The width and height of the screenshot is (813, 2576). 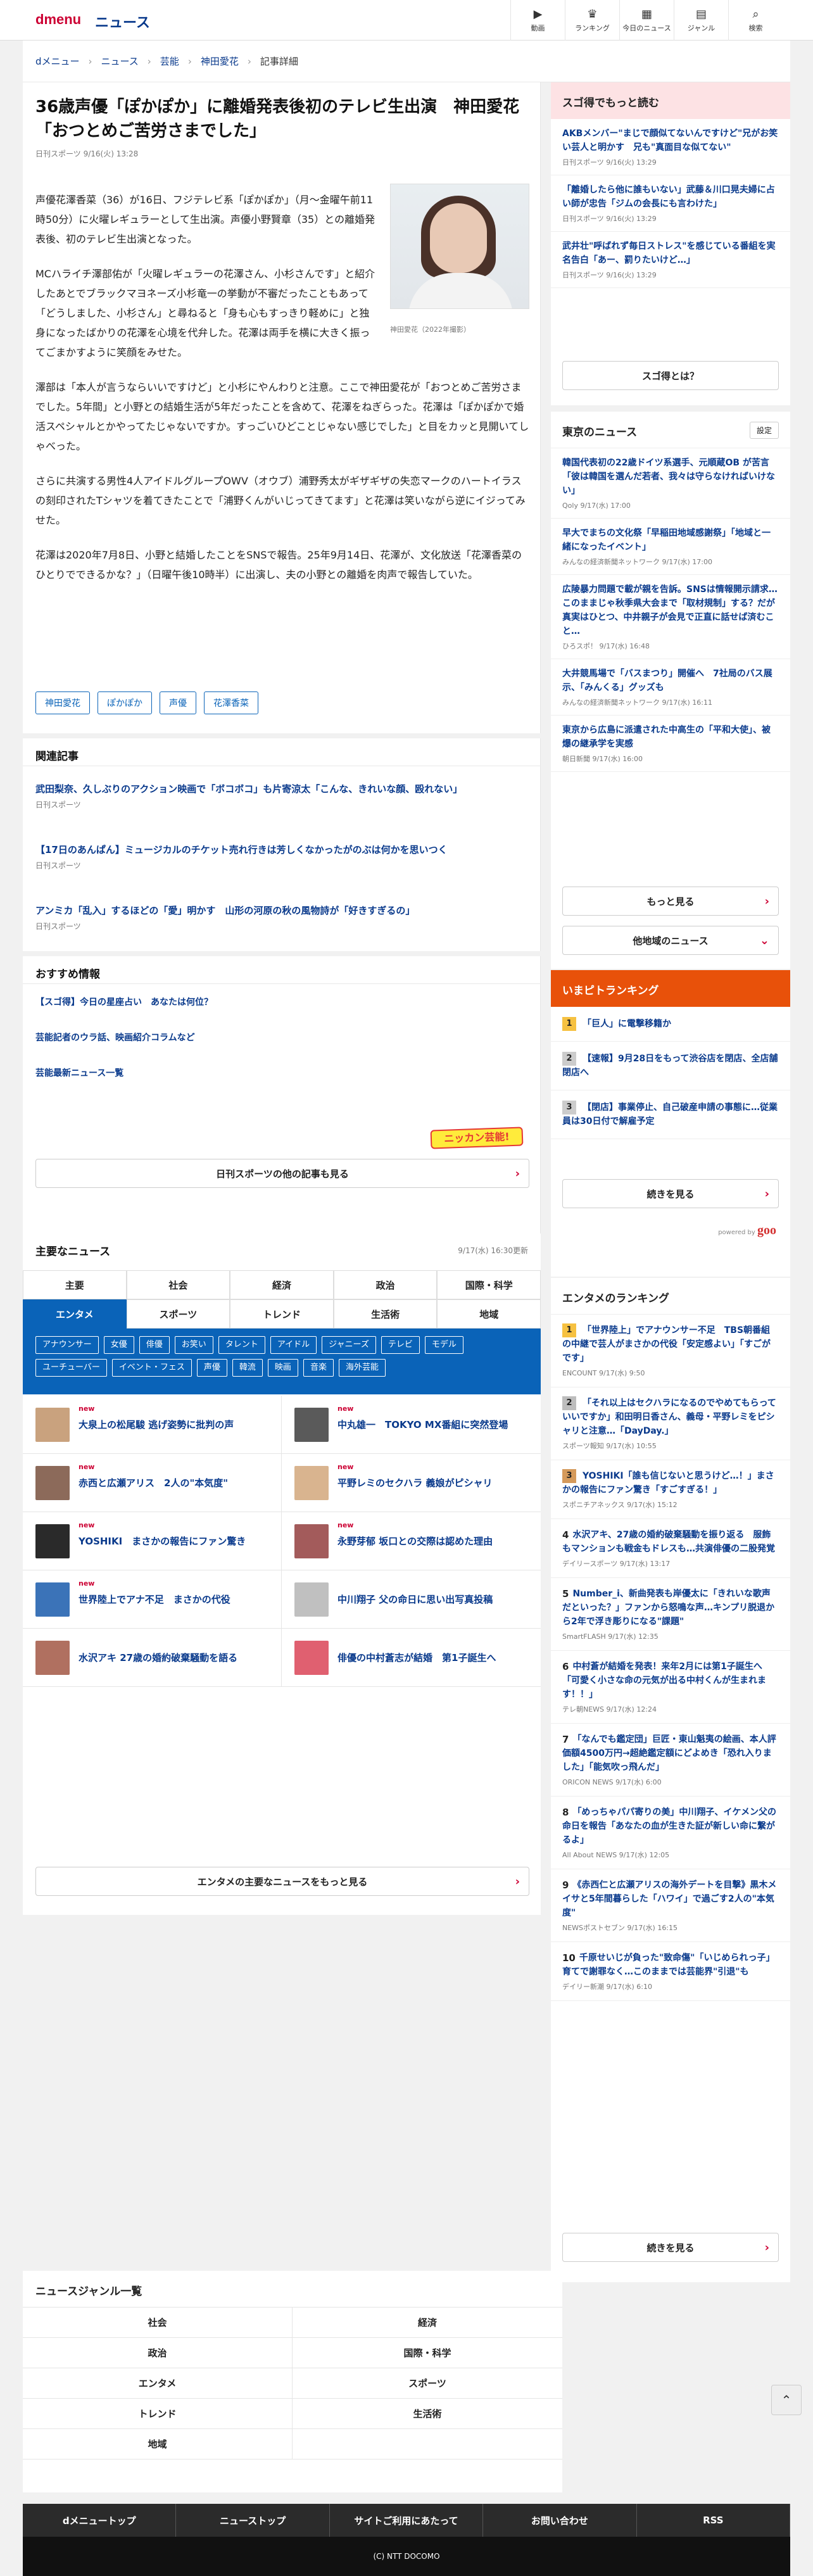 What do you see at coordinates (71, 1368) in the screenshot?
I see `subgenre-tag: ユーチューバー` at bounding box center [71, 1368].